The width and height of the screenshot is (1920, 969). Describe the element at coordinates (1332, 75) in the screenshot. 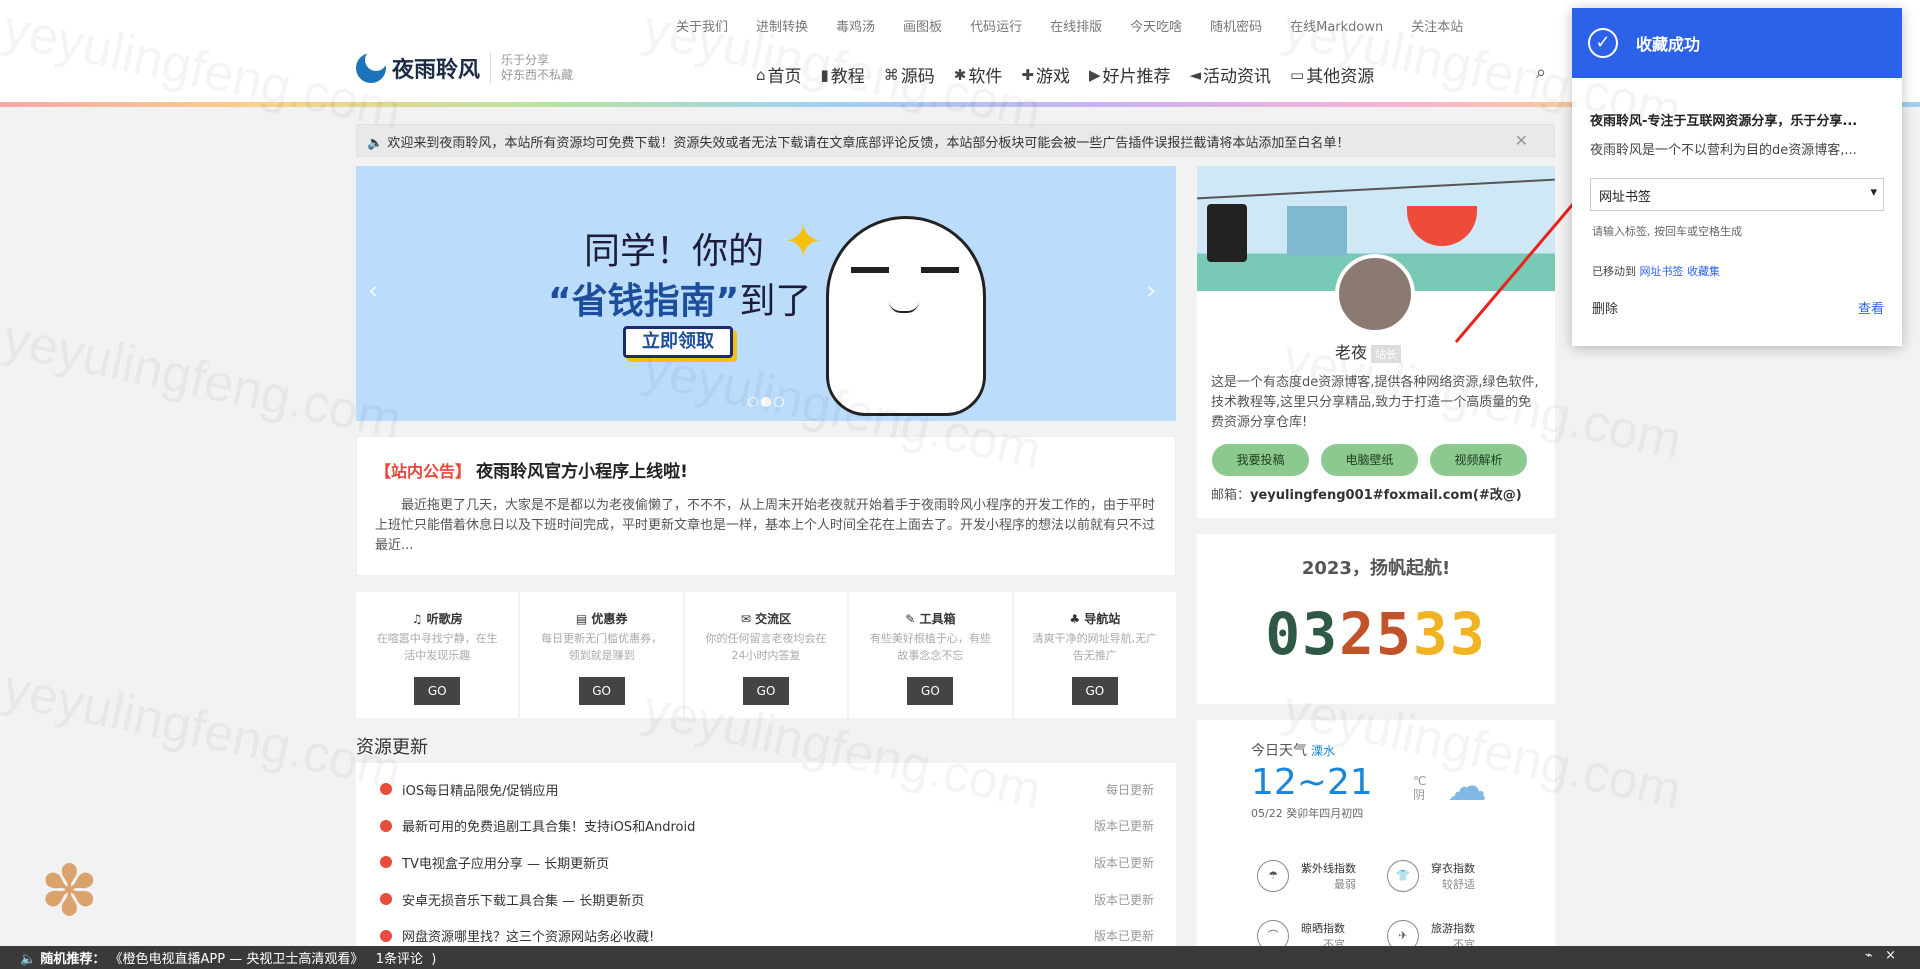

I see `nav-other: ▭ 其他资源` at that location.